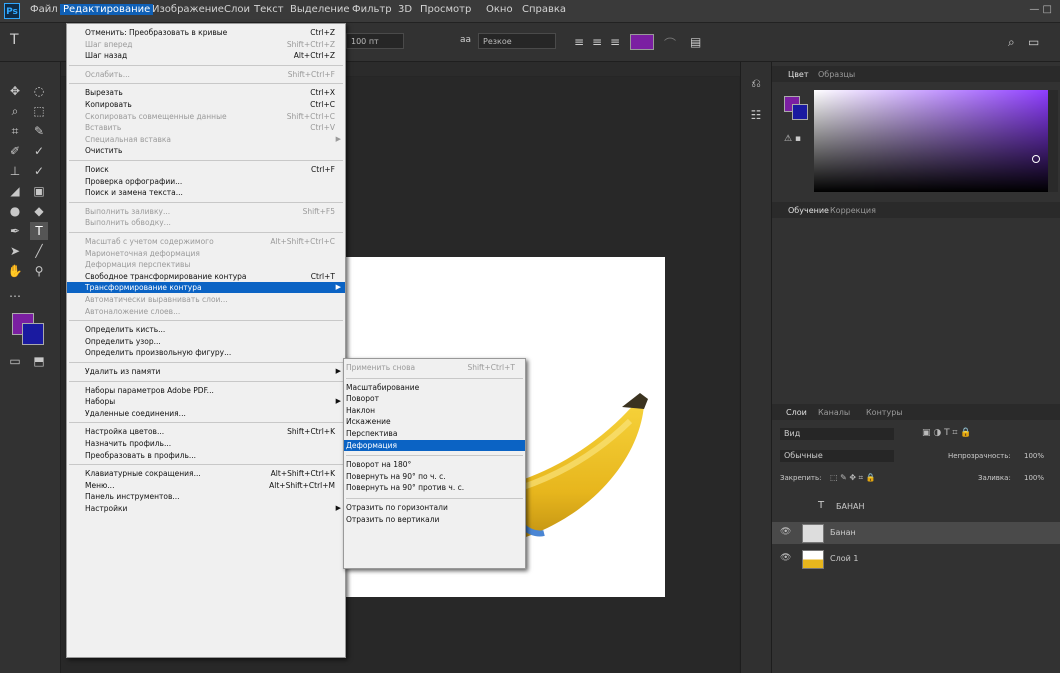 This screenshot has height=673, width=1060. What do you see at coordinates (206, 150) in the screenshot?
I see `menu-item-очистить: Очистить` at bounding box center [206, 150].